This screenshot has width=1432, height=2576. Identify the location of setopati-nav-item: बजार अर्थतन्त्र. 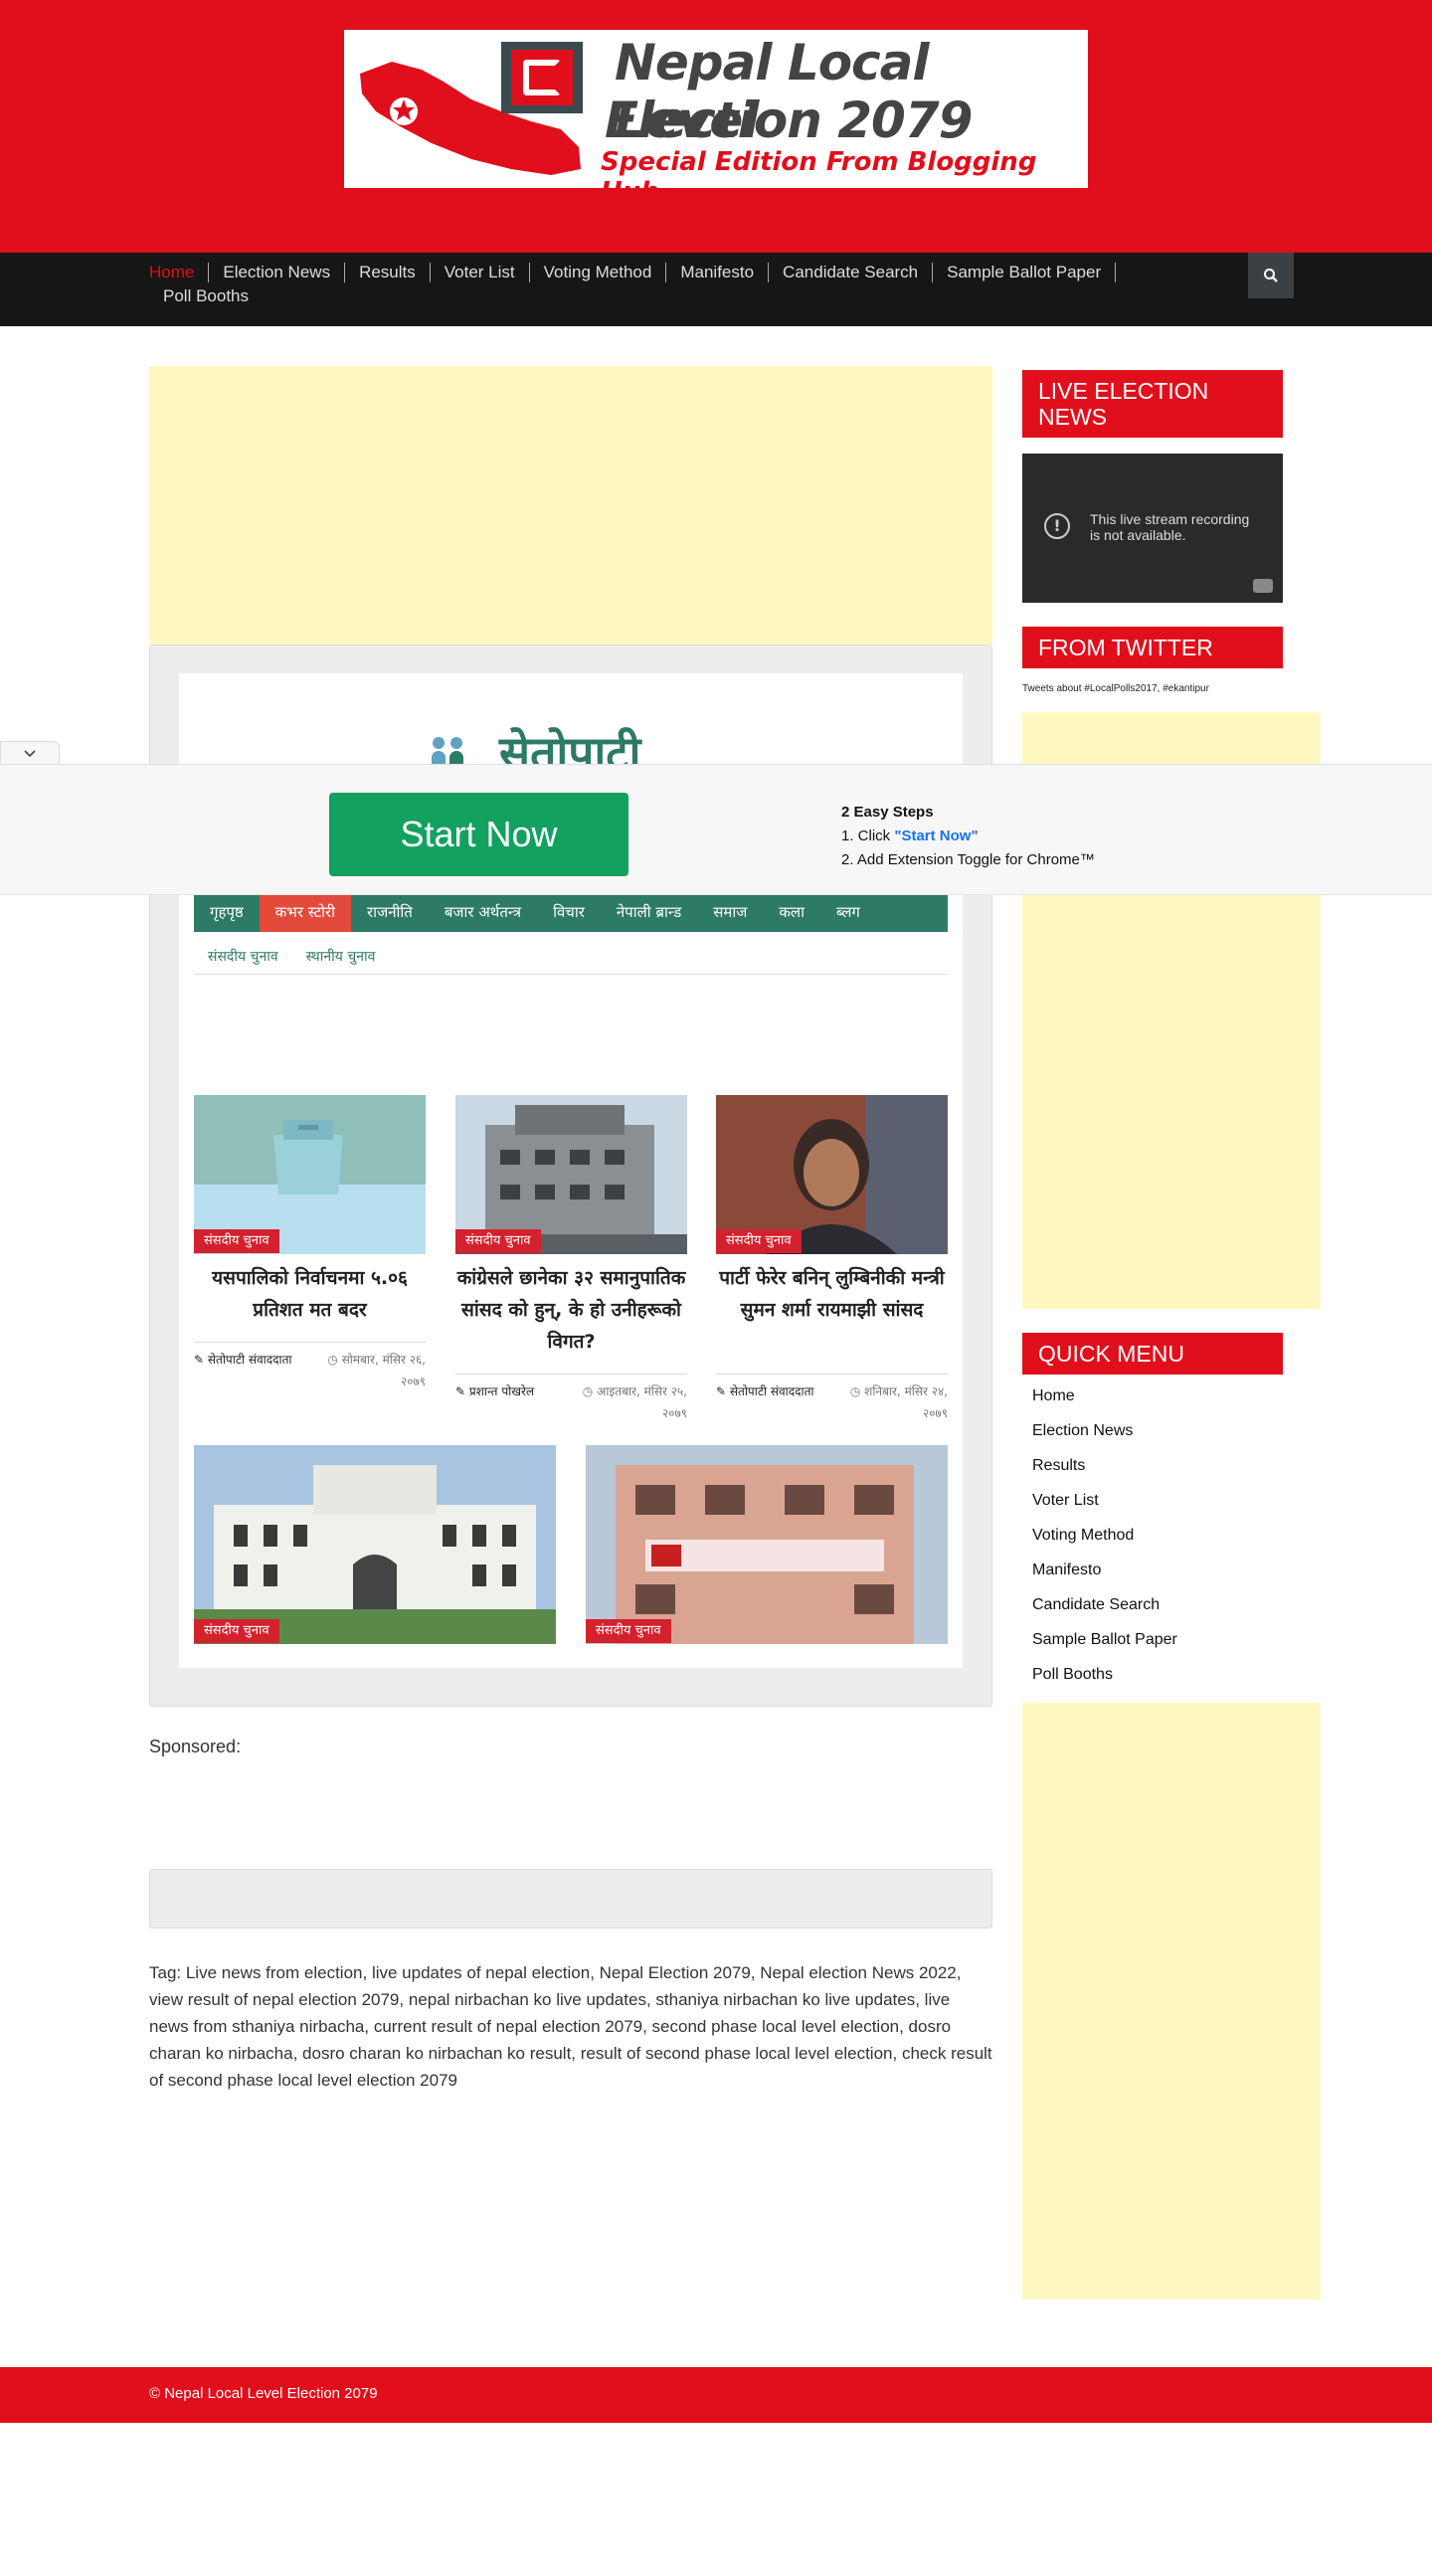
(483, 912).